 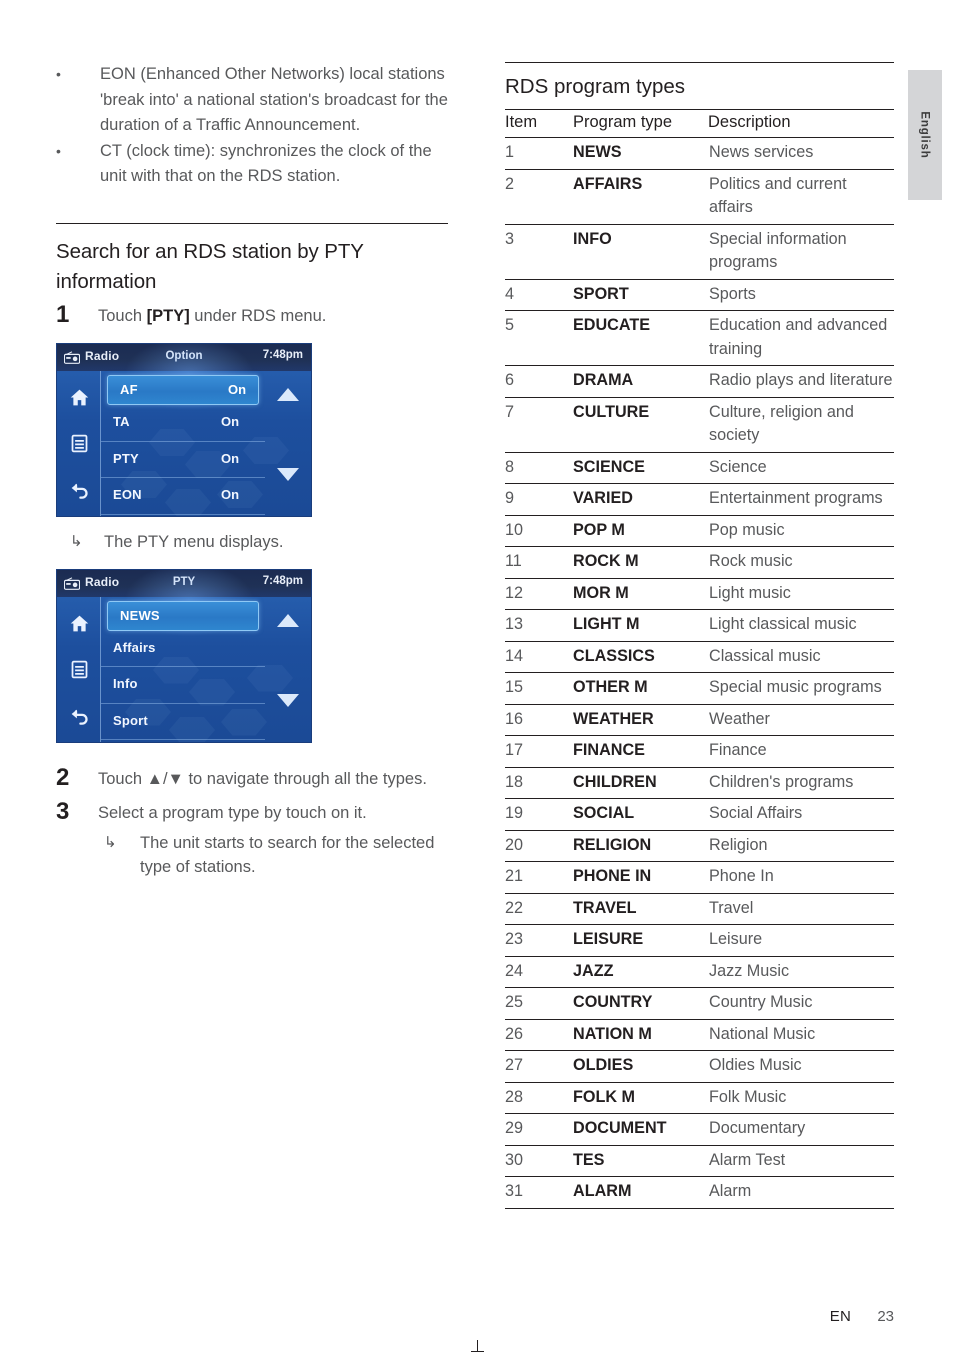 What do you see at coordinates (640, 594) in the screenshot?
I see `cell-program-type: MOR M` at bounding box center [640, 594].